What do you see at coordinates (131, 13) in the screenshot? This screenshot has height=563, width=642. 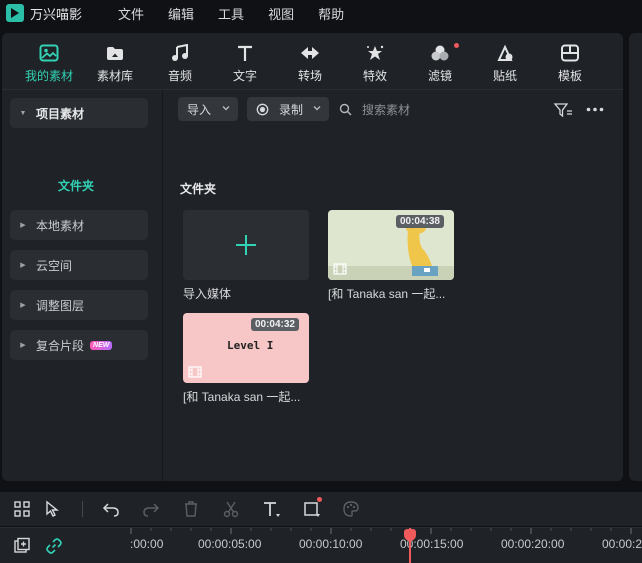 I see `menu-file: 文件` at bounding box center [131, 13].